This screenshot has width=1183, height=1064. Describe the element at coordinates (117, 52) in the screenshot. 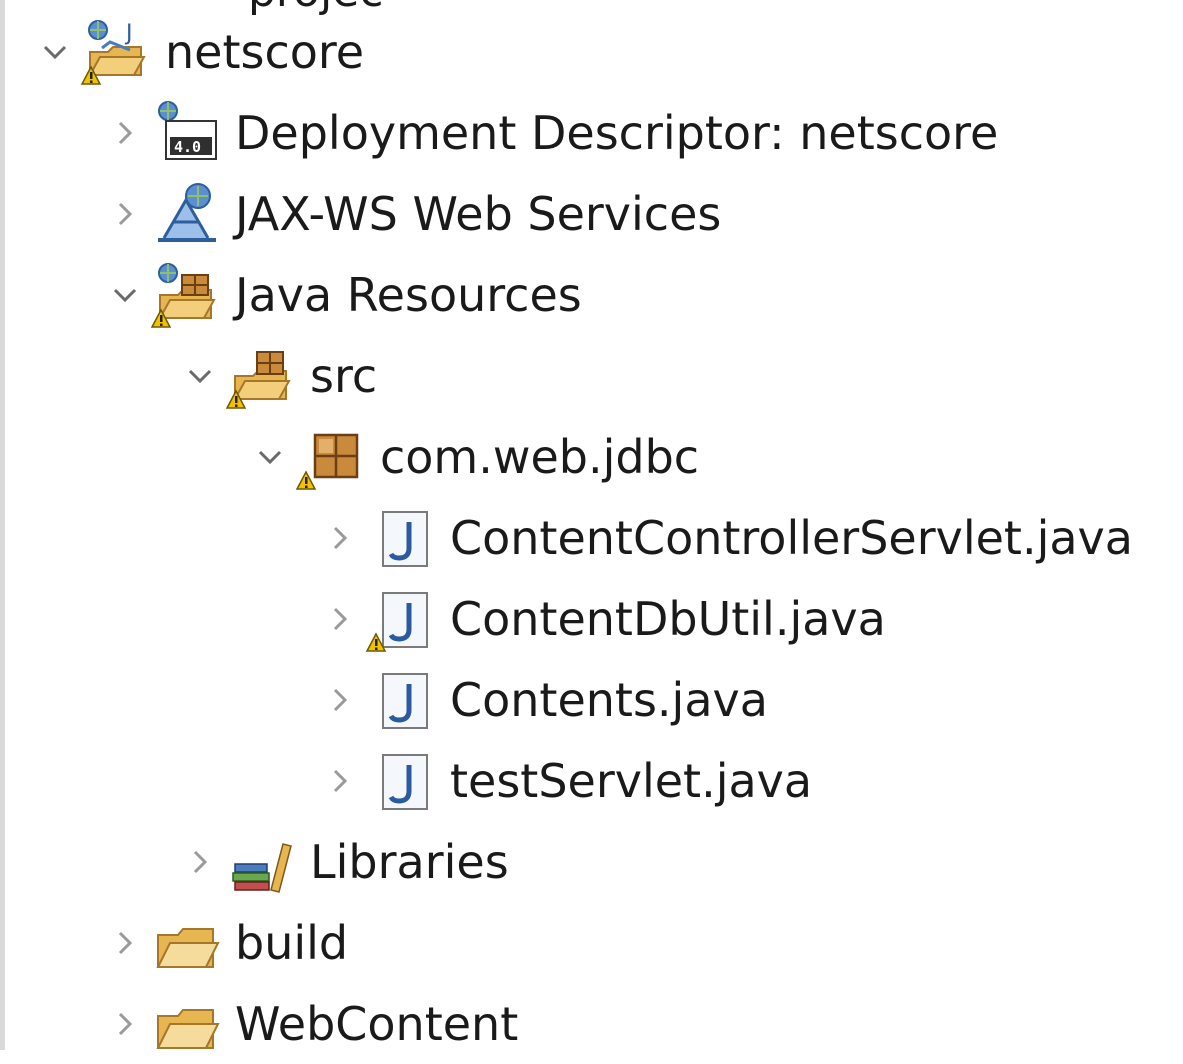

I see `web-project-icon: J` at that location.